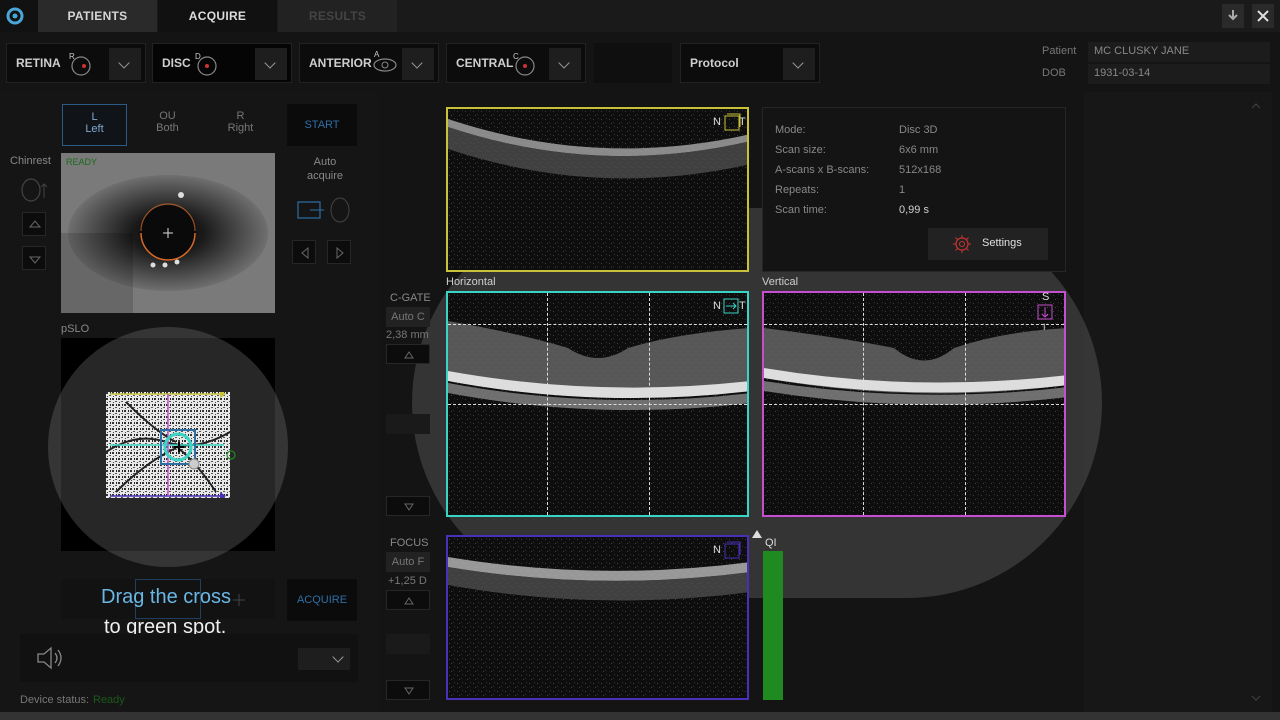 This screenshot has height=720, width=1280. What do you see at coordinates (1142, 51) in the screenshot?
I see `patient-name: MC CLUSKY JANE` at bounding box center [1142, 51].